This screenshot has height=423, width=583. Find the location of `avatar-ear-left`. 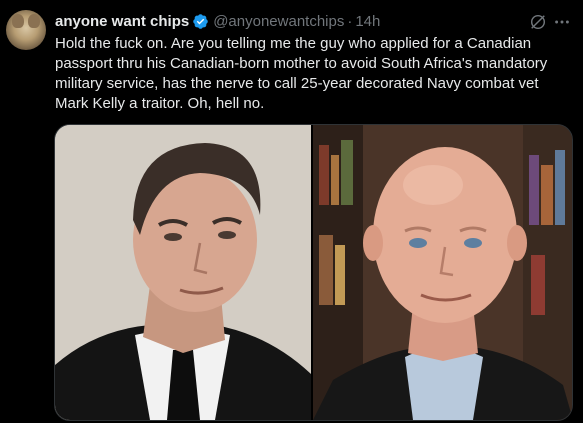

avatar-ear-left is located at coordinates (18, 21).